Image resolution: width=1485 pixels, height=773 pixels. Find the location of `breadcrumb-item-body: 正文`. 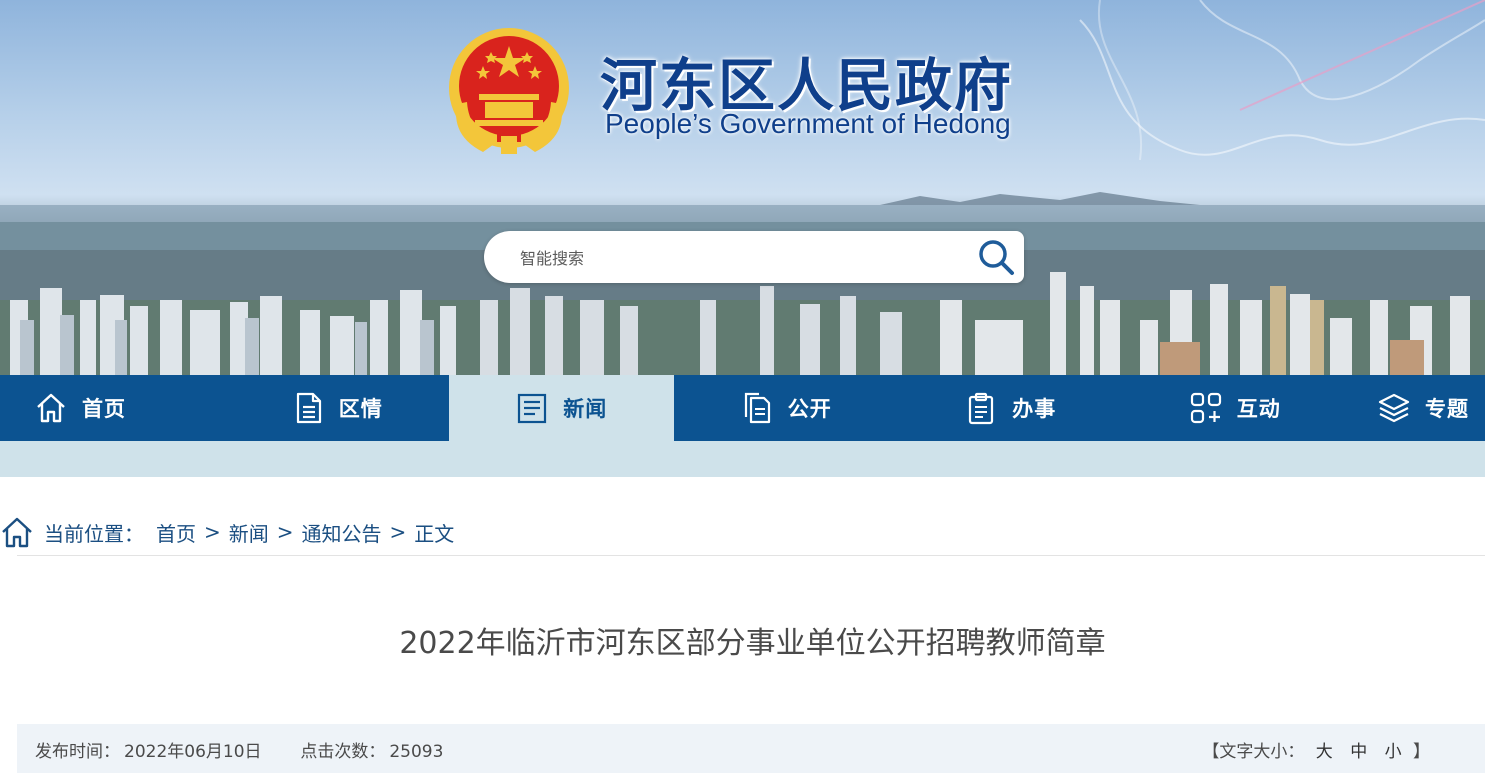

breadcrumb-item-body: 正文 is located at coordinates (434, 532).